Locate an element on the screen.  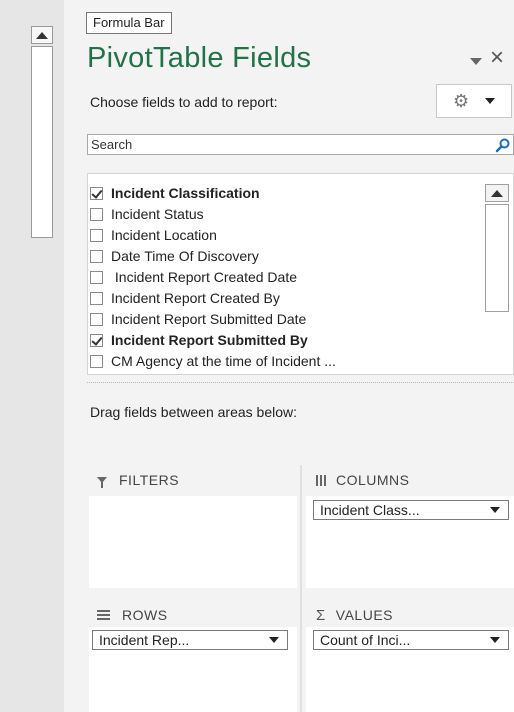
filters-area-header: FILTERS is located at coordinates (138, 480).